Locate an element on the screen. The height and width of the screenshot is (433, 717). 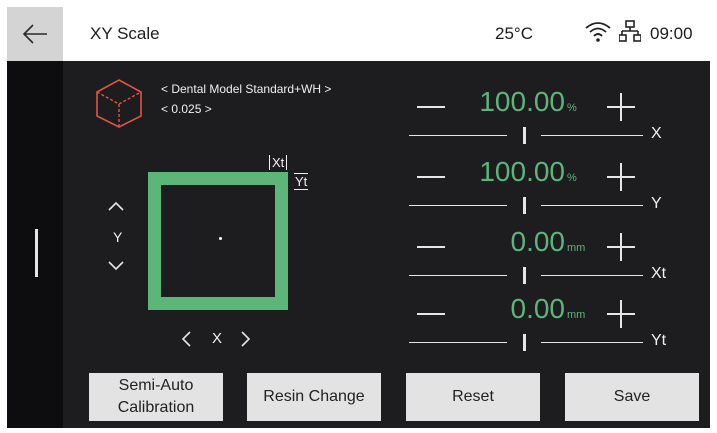
y-scale-value: 100.00 is located at coordinates (522, 171).